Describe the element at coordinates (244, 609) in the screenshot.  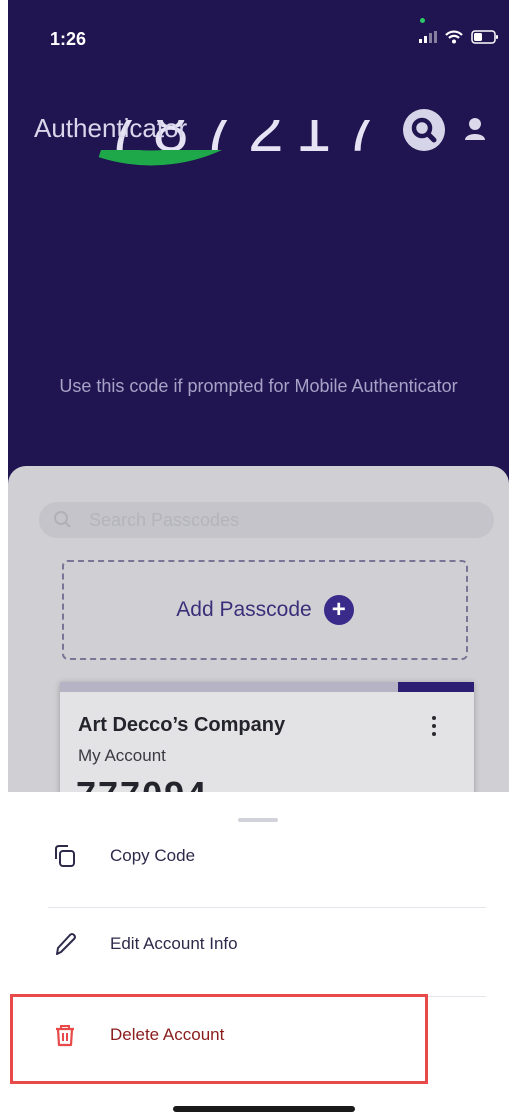
I see `add-passcode-label: Add Passcode` at that location.